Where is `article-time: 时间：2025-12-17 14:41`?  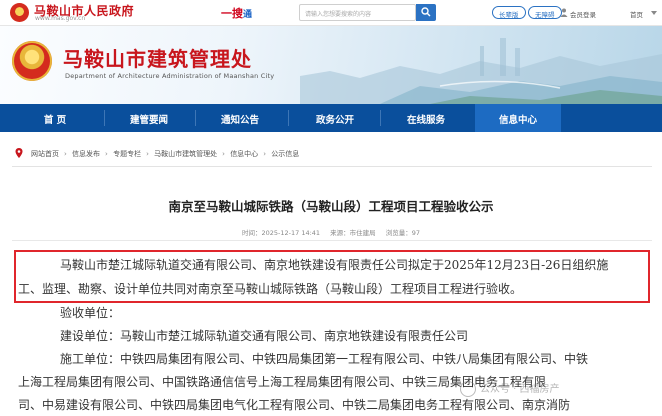
article-time: 时间：2025-12-17 14:41 is located at coordinates (281, 233).